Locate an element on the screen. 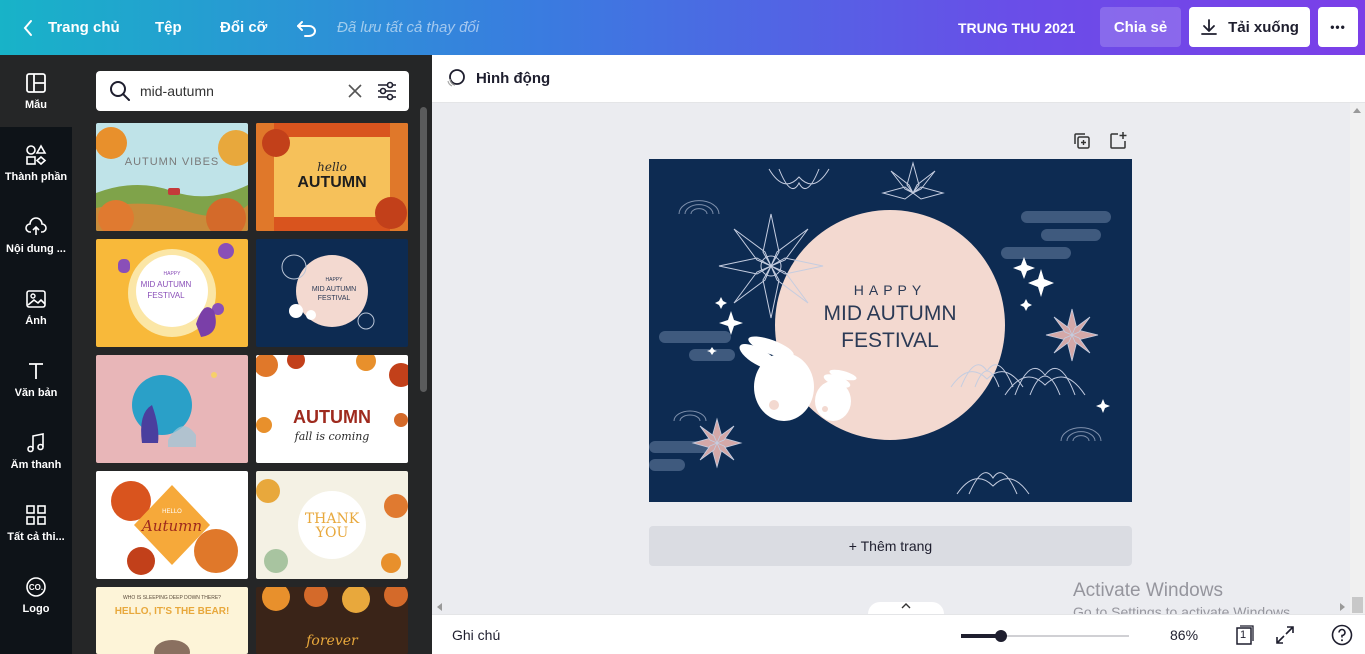  download-icon is located at coordinates (1209, 27).